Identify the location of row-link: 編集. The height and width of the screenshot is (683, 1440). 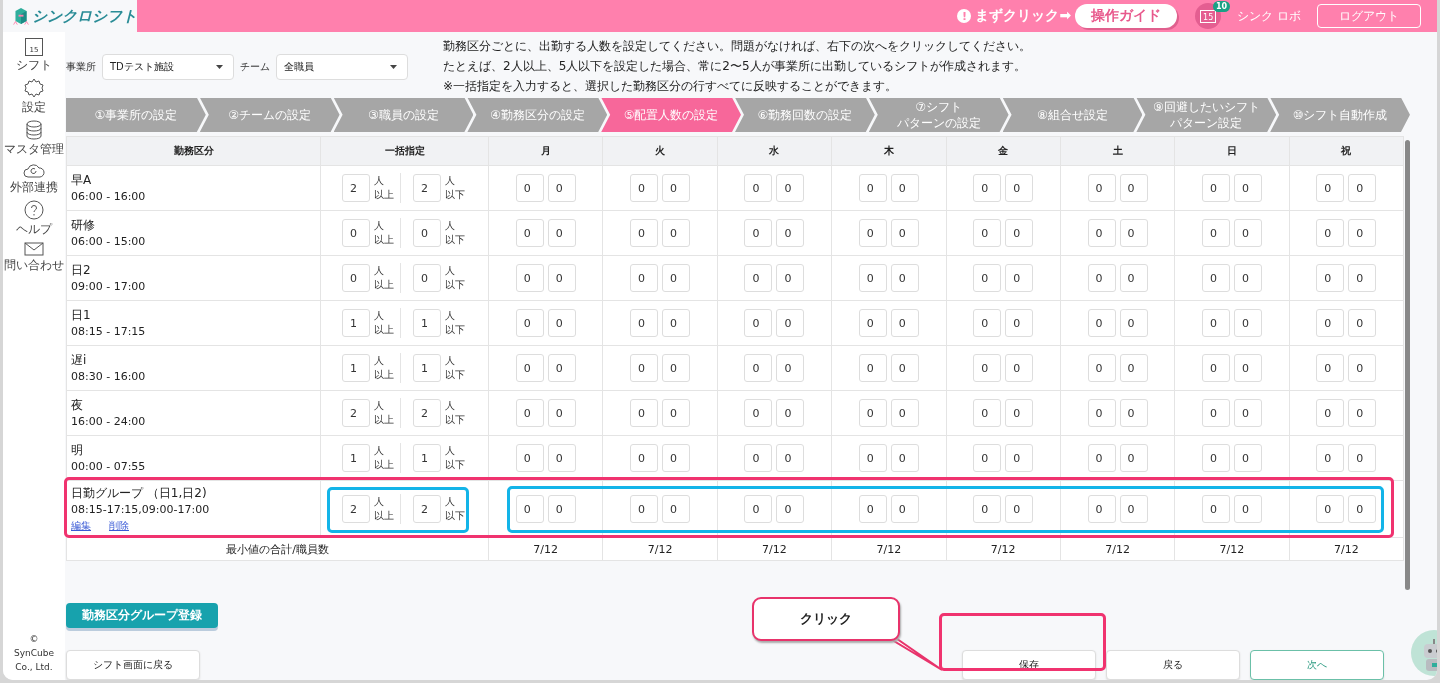
(81, 525).